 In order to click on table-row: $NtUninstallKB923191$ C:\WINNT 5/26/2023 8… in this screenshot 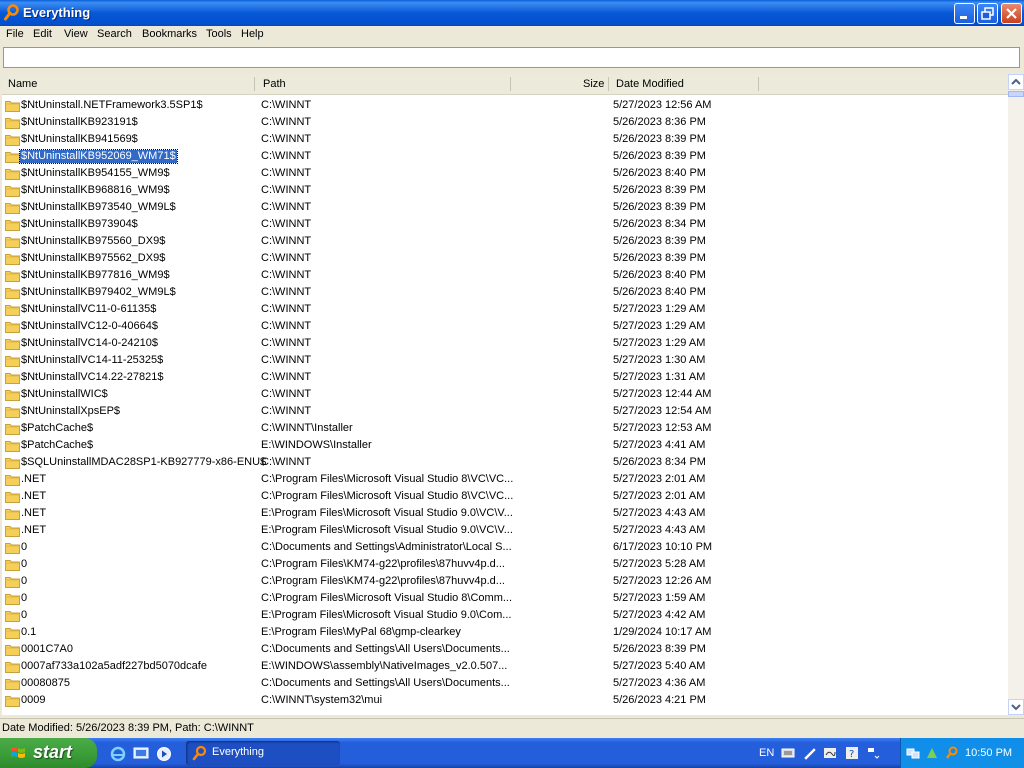, I will do `click(505, 122)`.